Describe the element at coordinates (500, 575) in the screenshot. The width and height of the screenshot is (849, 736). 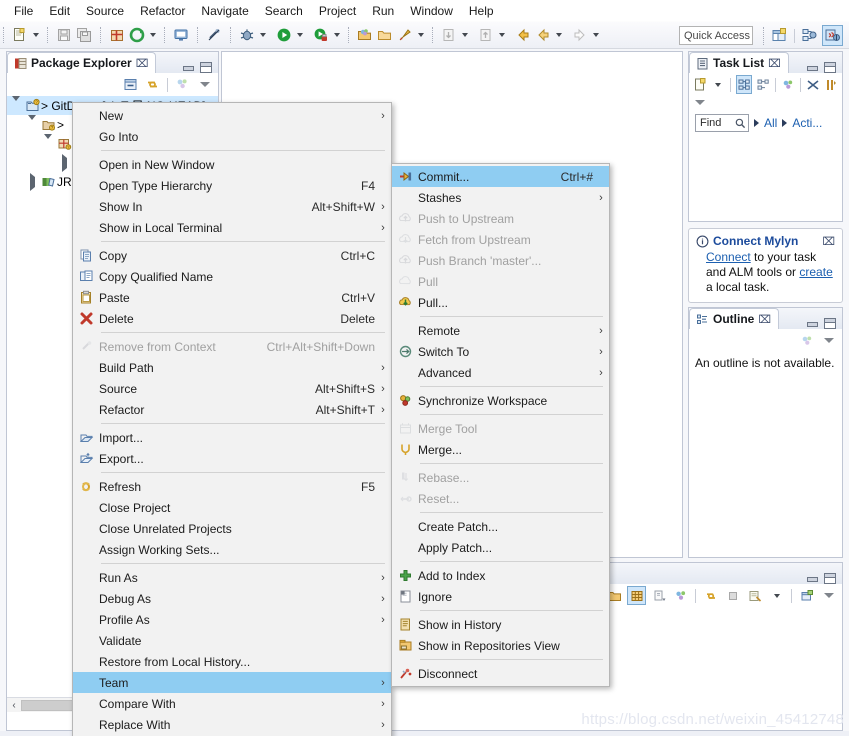
I see `team-menu-item-add-to-index: Add to Index` at that location.